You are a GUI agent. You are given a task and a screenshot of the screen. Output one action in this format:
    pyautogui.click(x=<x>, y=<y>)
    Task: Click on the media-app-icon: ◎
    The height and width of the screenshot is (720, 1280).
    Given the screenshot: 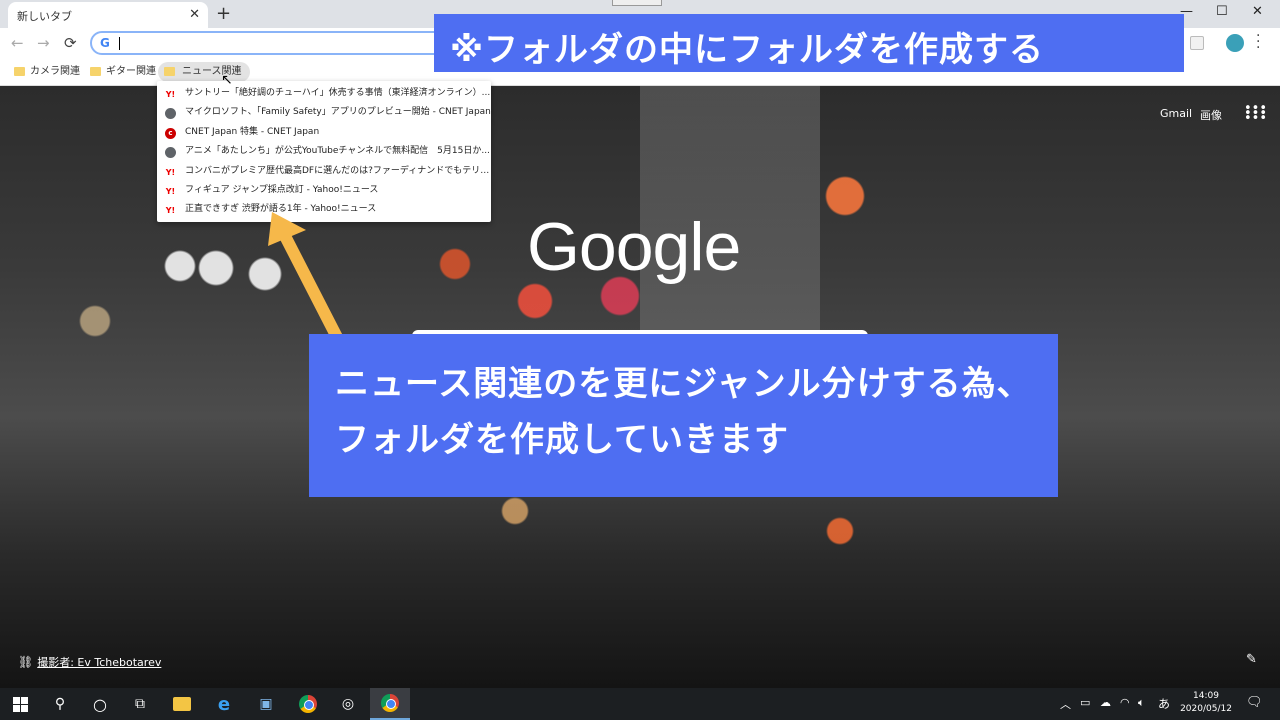 What is the action you would take?
    pyautogui.click(x=348, y=704)
    